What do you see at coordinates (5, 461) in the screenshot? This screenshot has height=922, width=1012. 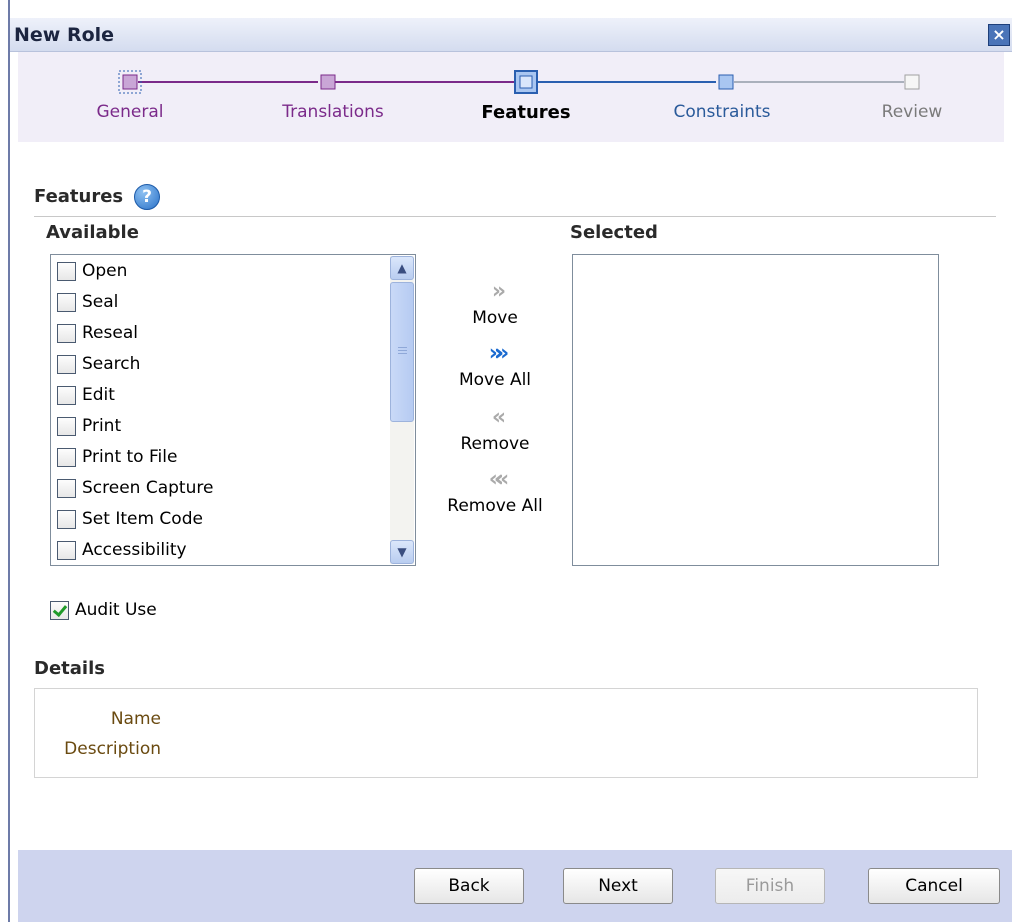 I see `window-edge` at bounding box center [5, 461].